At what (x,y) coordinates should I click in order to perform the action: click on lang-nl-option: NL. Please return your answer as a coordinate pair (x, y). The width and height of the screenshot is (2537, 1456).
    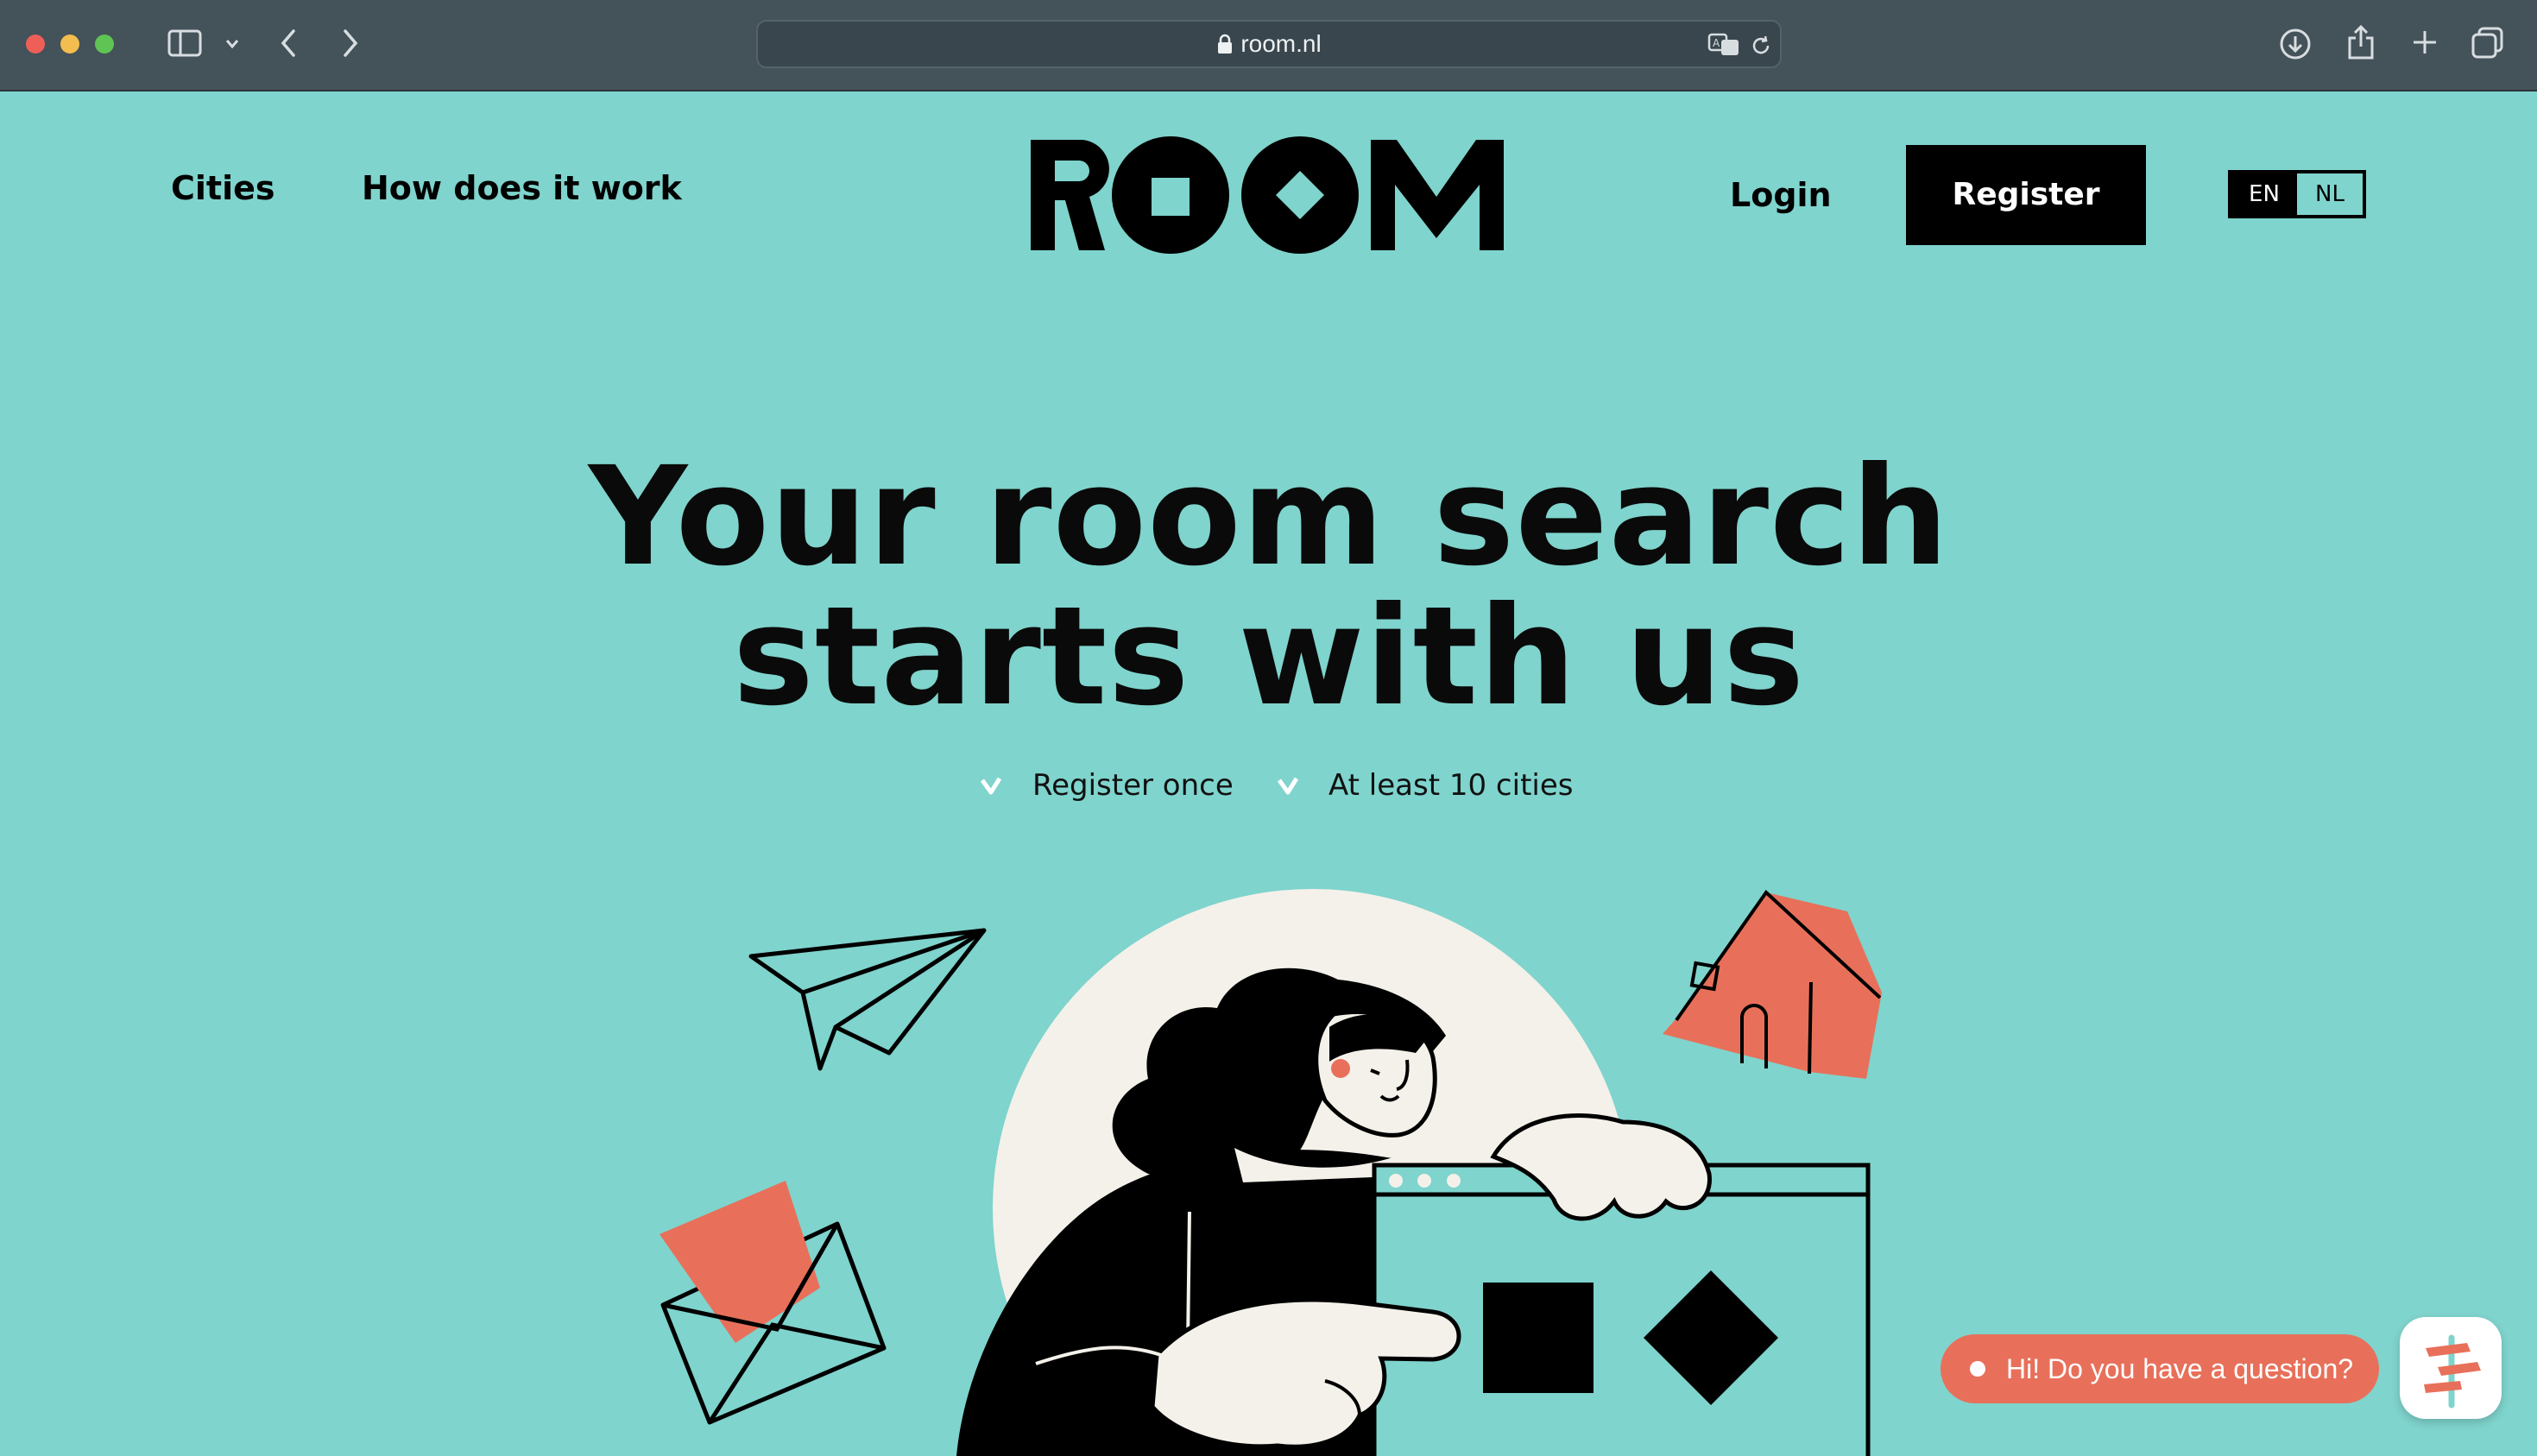
    Looking at the image, I should click on (2330, 194).